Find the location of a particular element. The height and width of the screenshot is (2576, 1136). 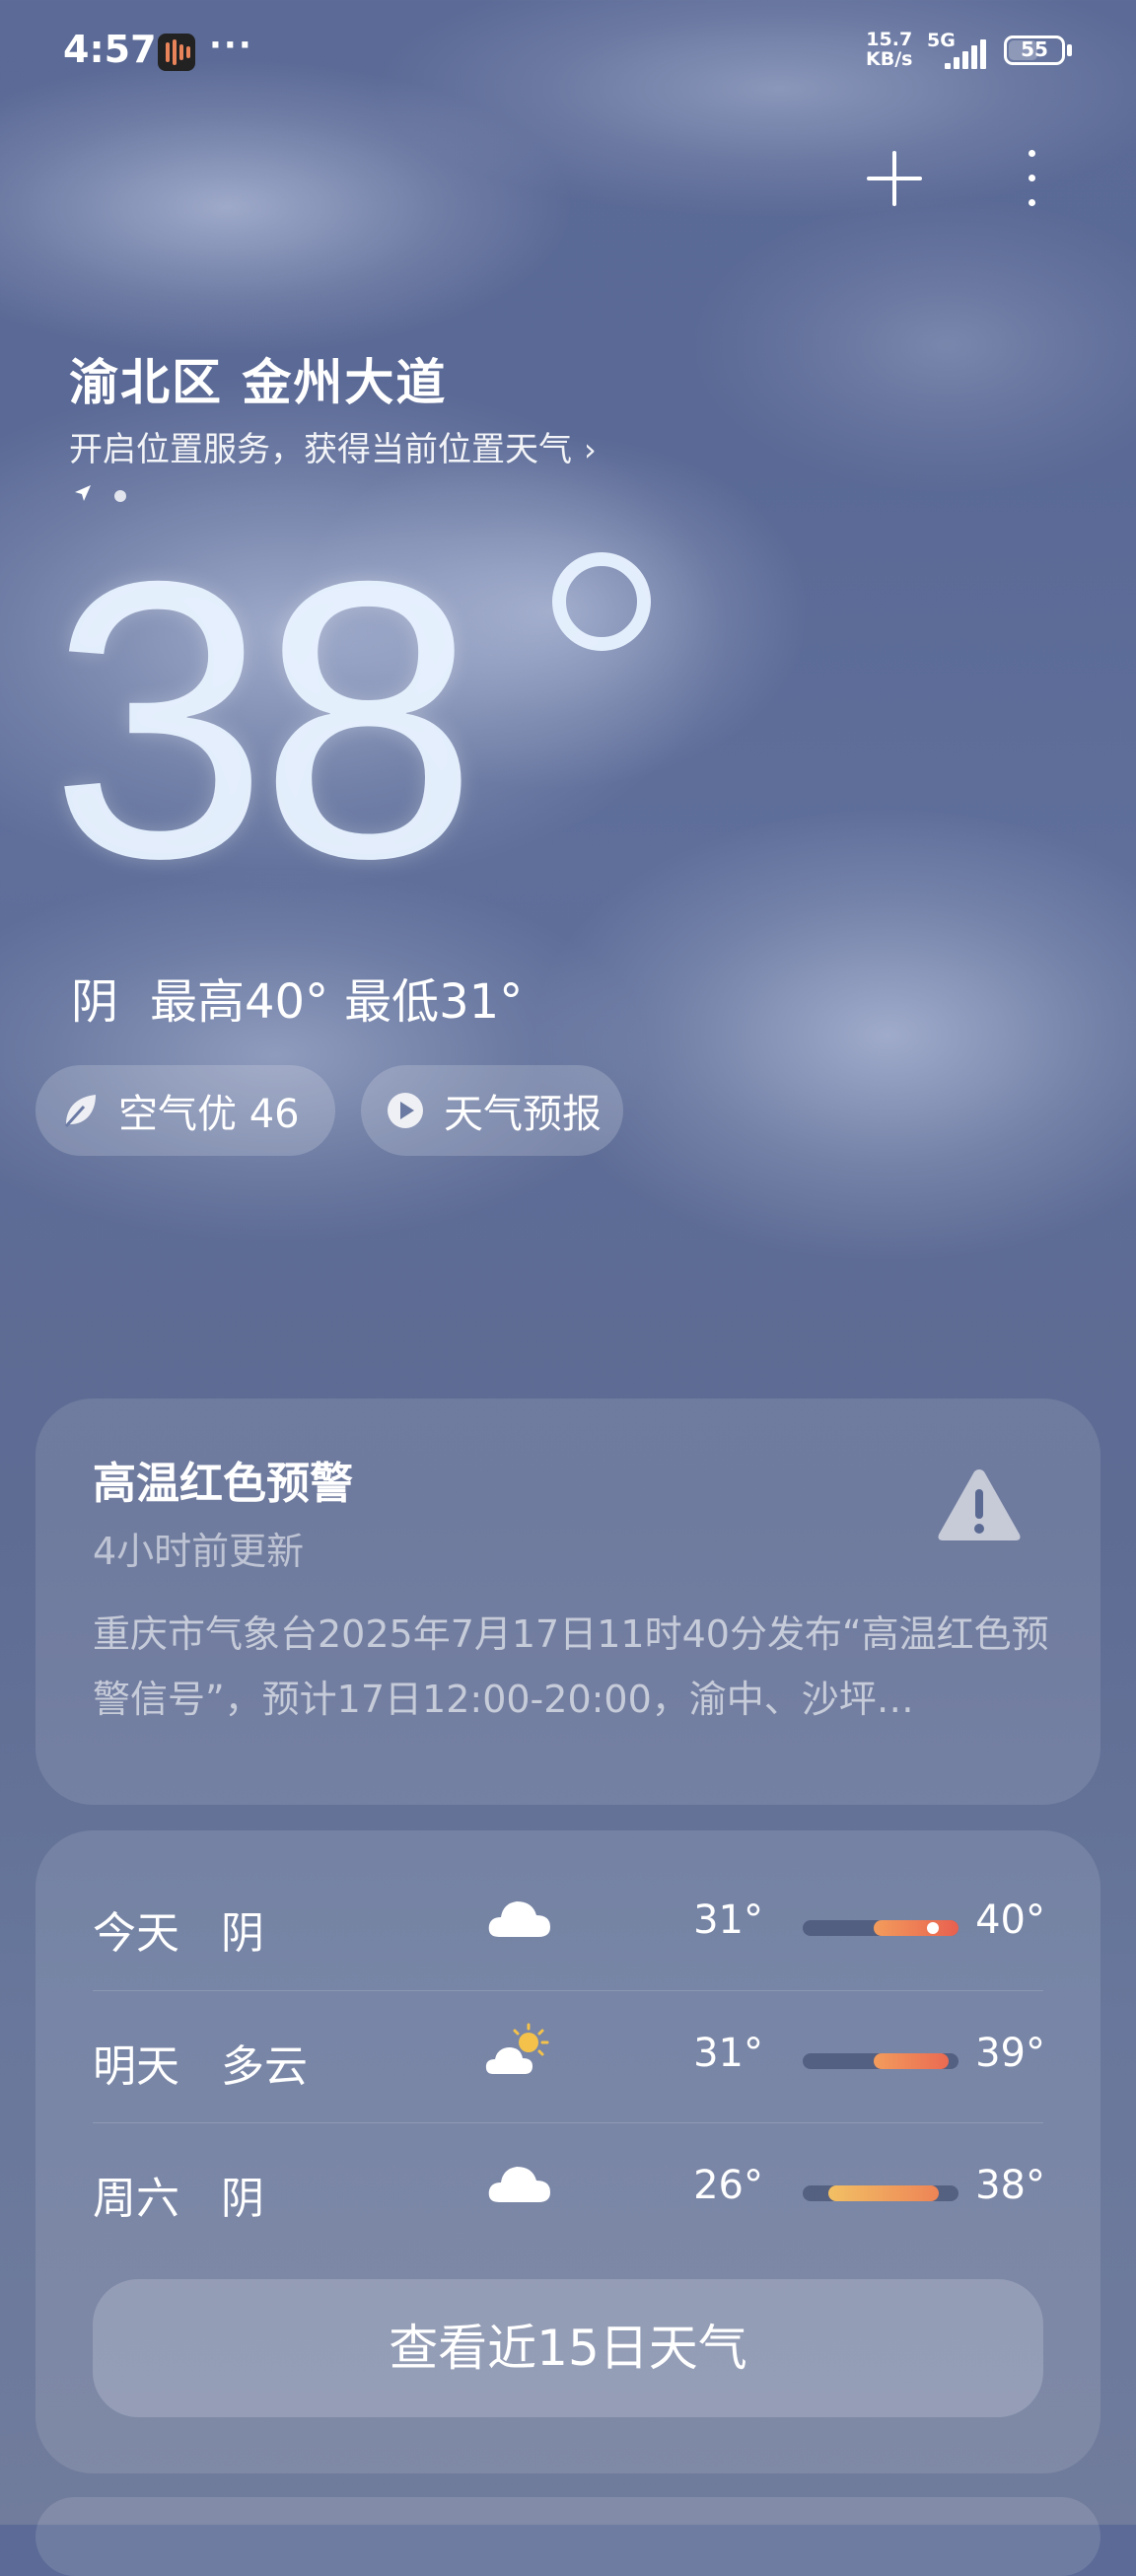

current-temperature-value: 38 is located at coordinates (263, 719).